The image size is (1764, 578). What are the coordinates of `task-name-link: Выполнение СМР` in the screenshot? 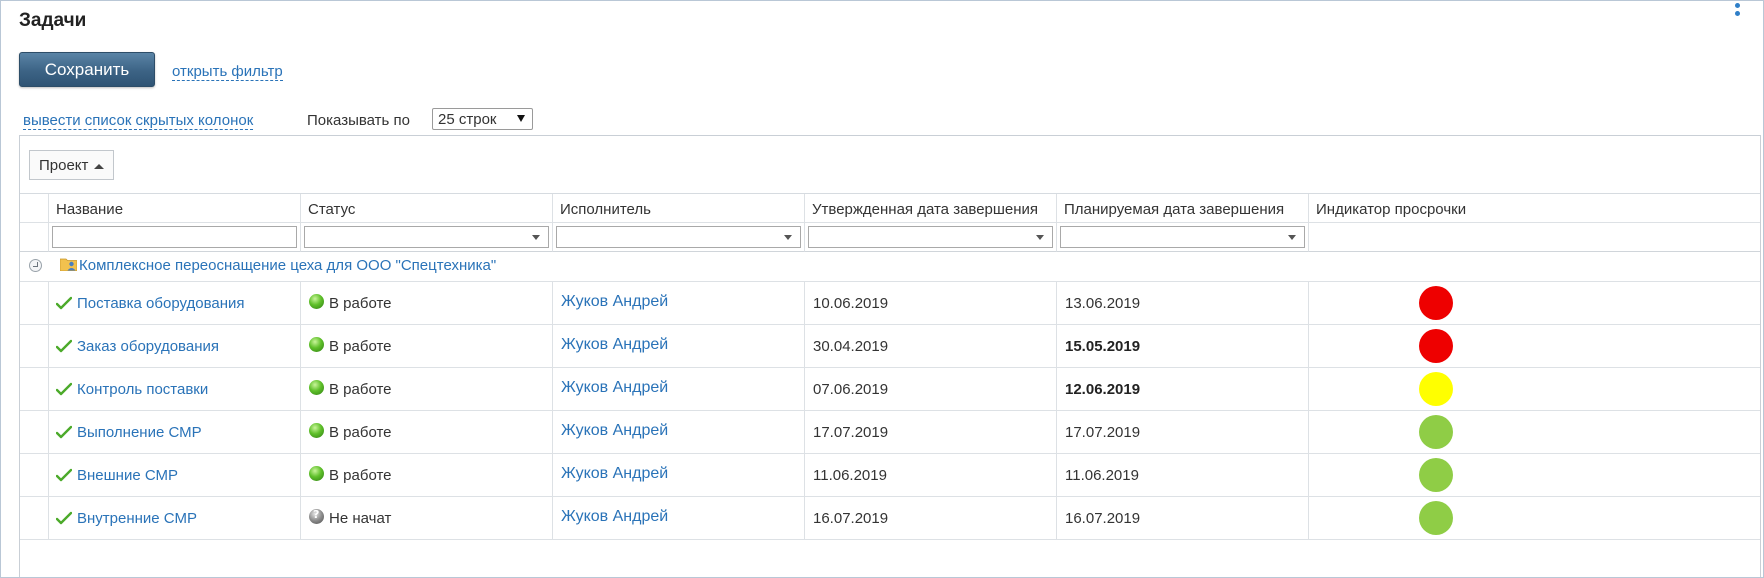 It's located at (139, 432).